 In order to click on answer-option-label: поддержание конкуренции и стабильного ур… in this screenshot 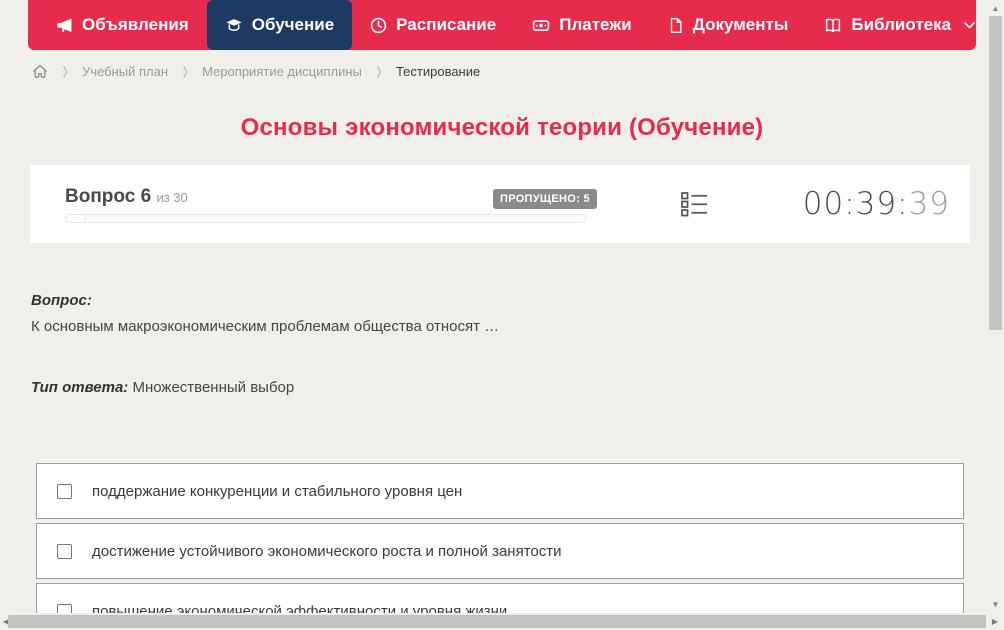, I will do `click(277, 491)`.